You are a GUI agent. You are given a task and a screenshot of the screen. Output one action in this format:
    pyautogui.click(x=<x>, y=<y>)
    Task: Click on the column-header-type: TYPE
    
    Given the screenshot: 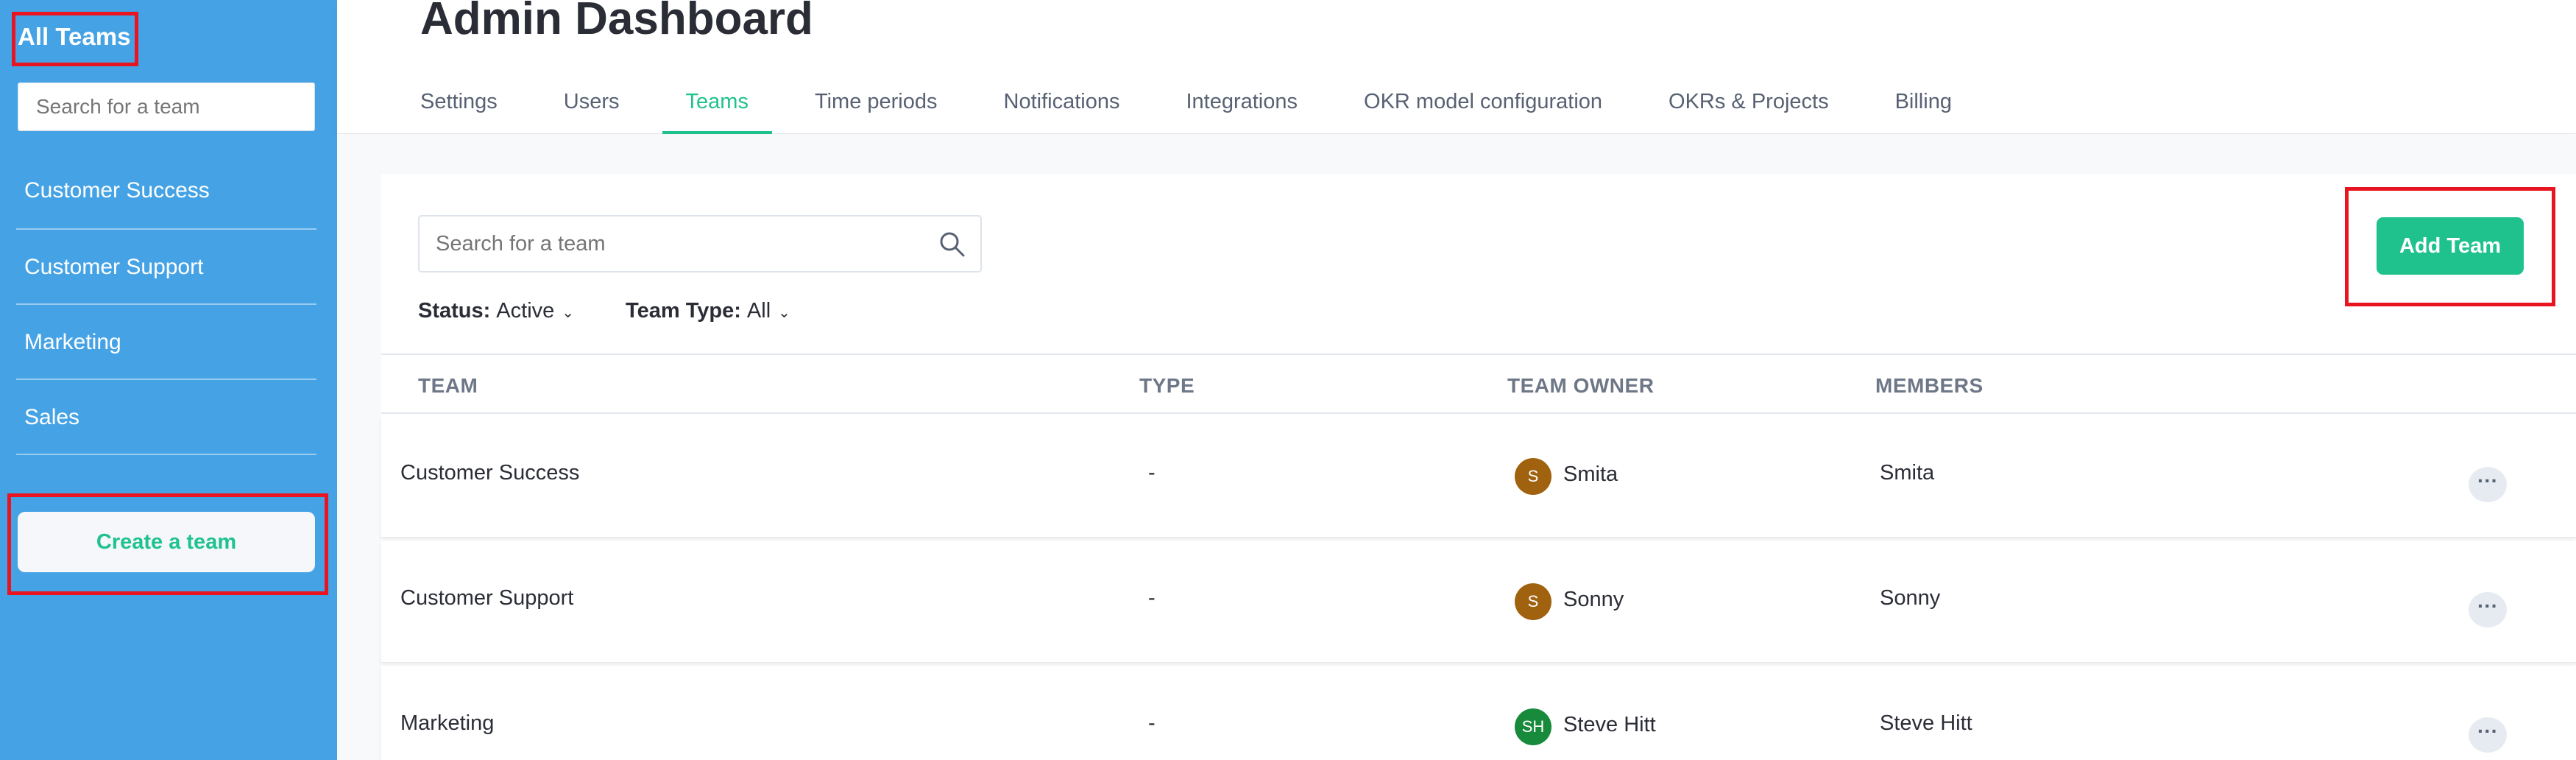 What is the action you would take?
    pyautogui.click(x=1167, y=386)
    